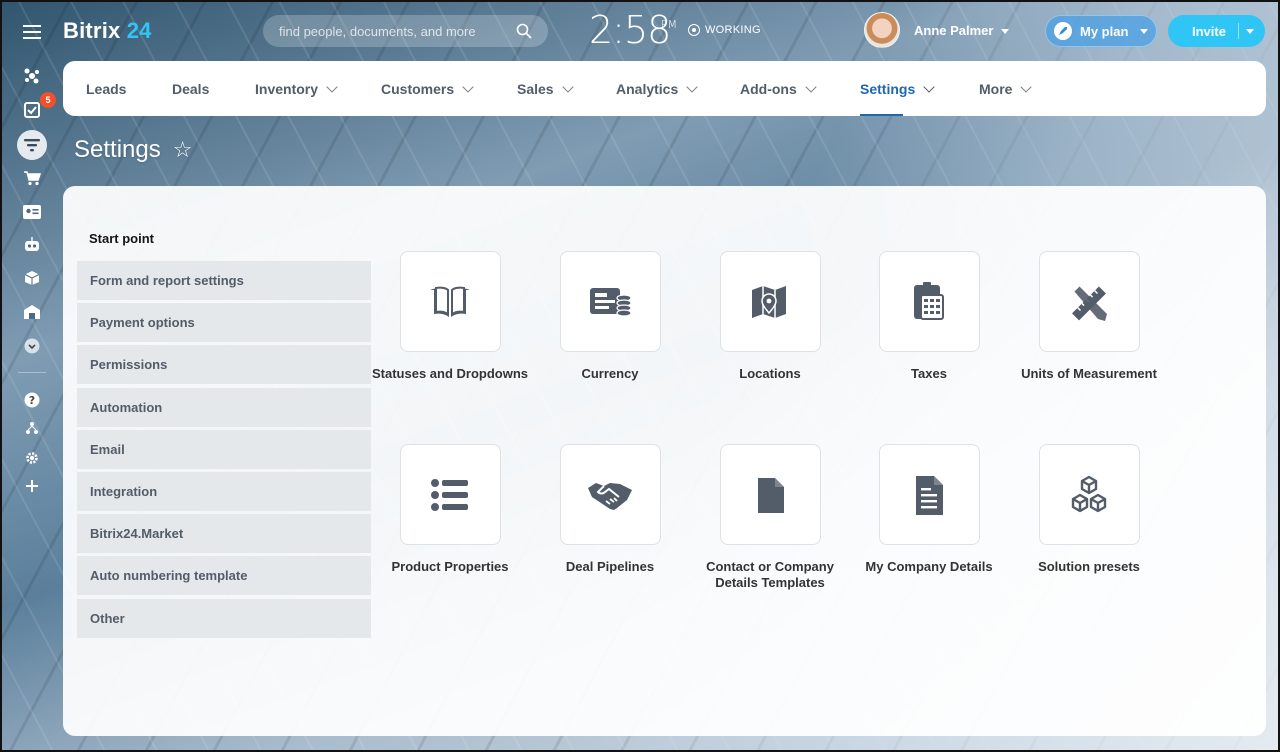  What do you see at coordinates (610, 373) in the screenshot?
I see `tile-label: Currency` at bounding box center [610, 373].